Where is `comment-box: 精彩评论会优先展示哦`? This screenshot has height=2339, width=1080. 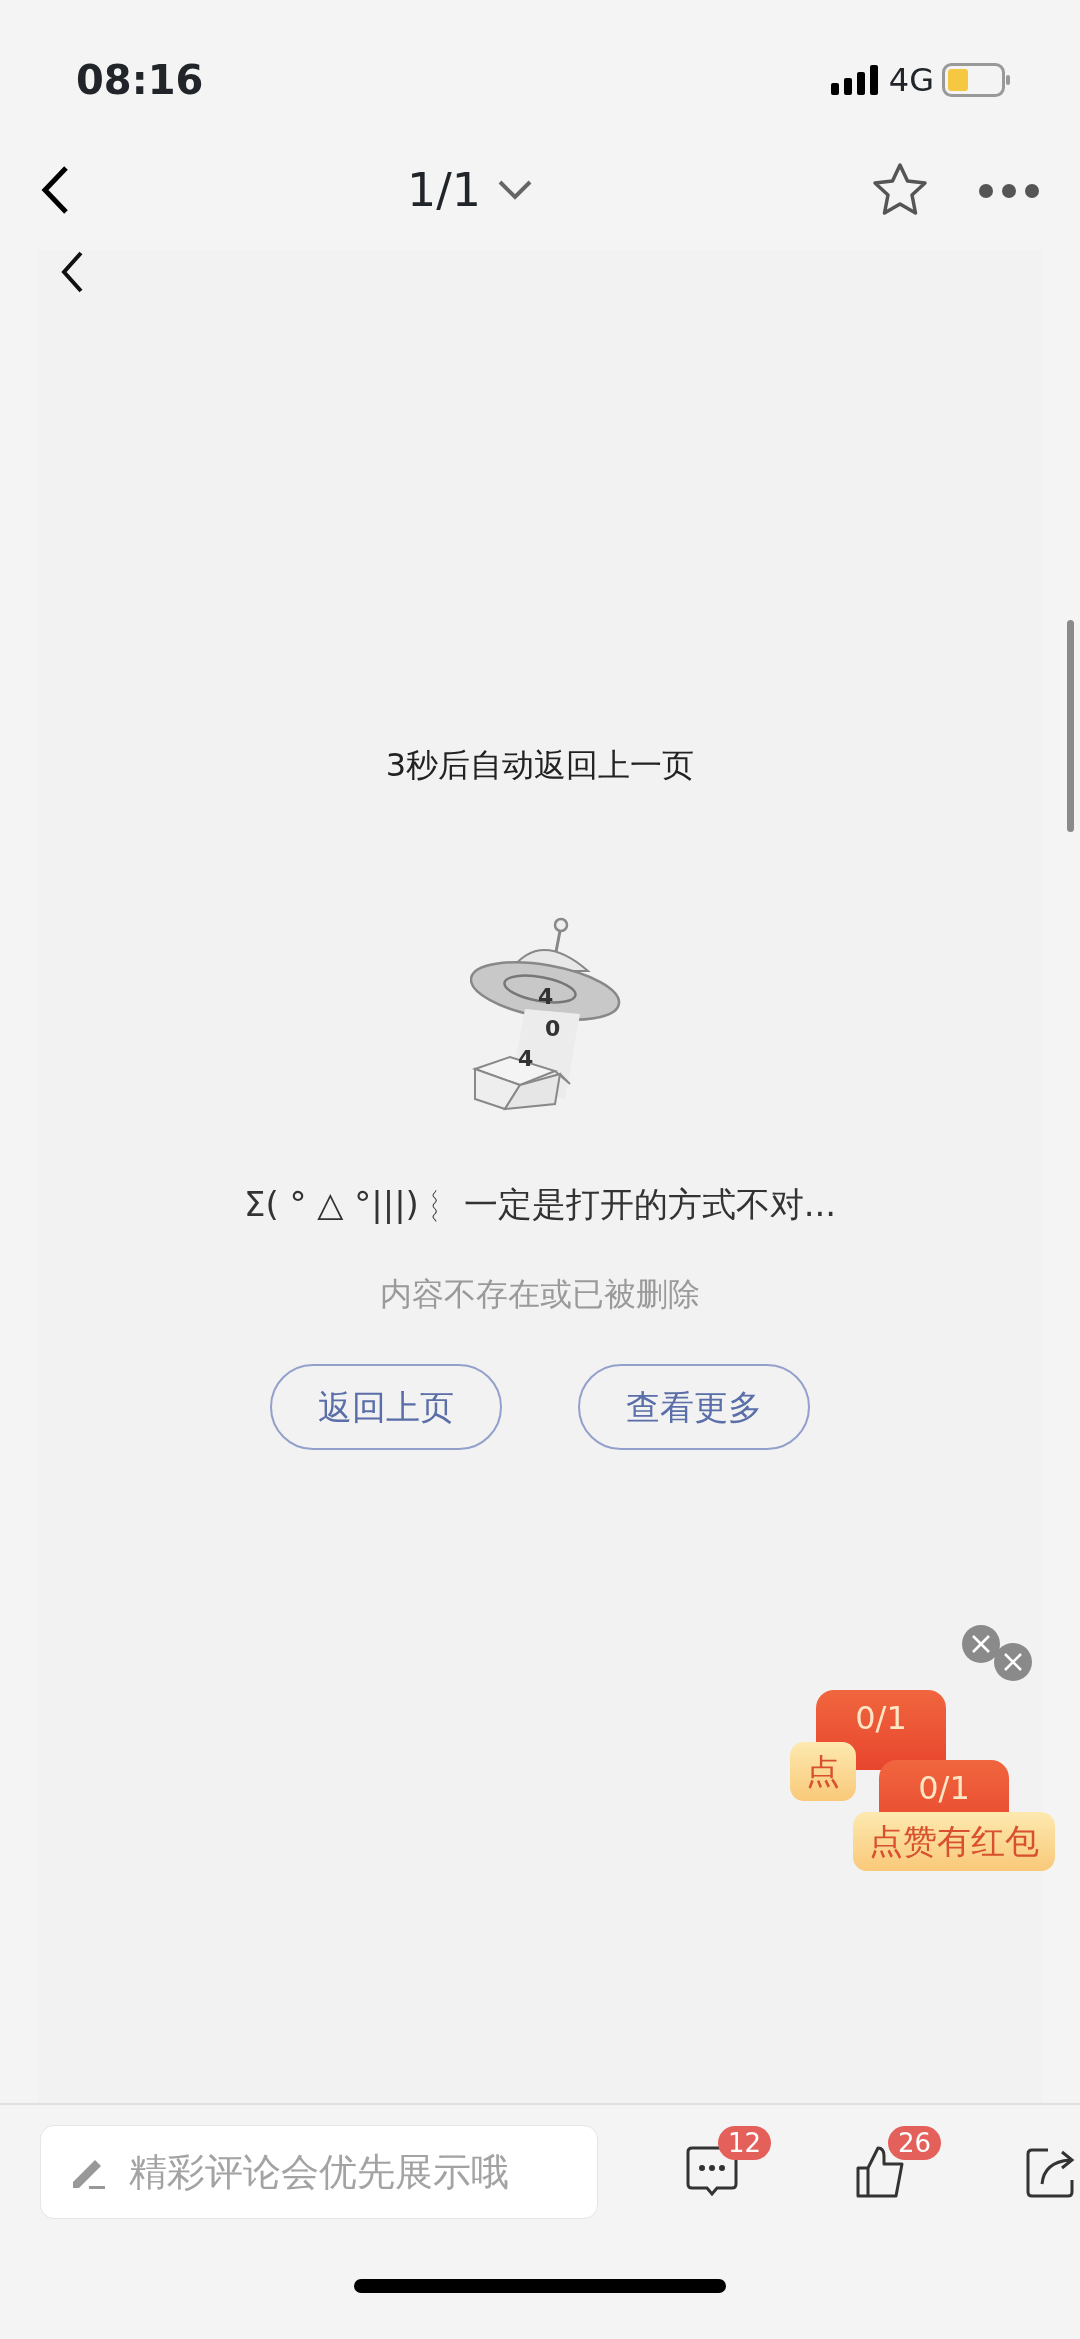
comment-box: 精彩评论会优先展示哦 is located at coordinates (319, 2172).